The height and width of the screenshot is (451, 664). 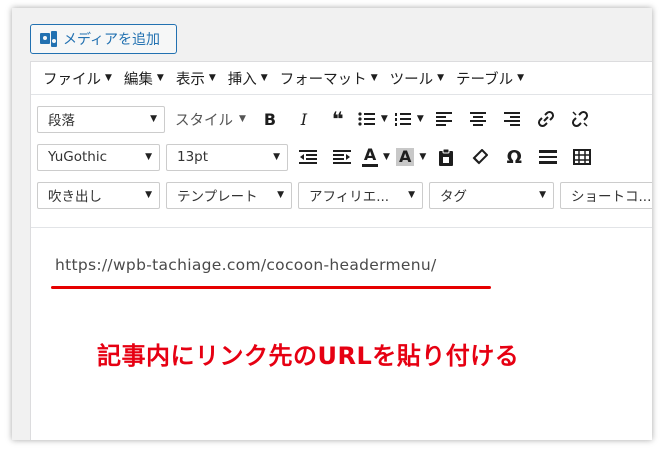 I want to click on paste-as-text-button, so click(x=446, y=157).